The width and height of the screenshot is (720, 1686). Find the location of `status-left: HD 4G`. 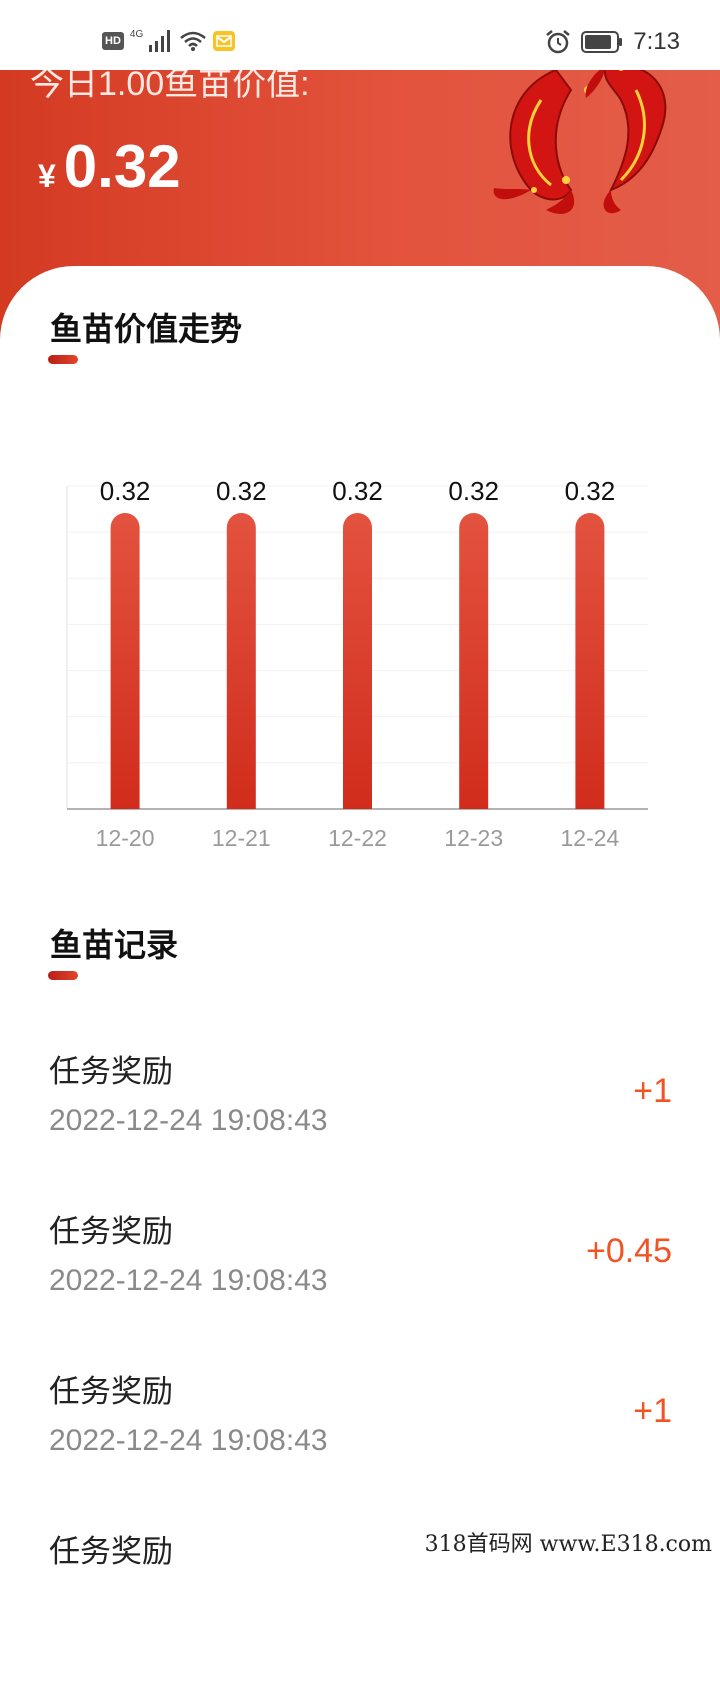

status-left: HD 4G is located at coordinates (169, 41).